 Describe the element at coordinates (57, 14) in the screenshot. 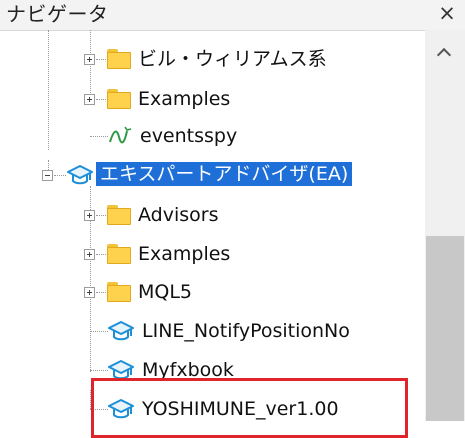

I see `window-title: ナビゲータ` at that location.